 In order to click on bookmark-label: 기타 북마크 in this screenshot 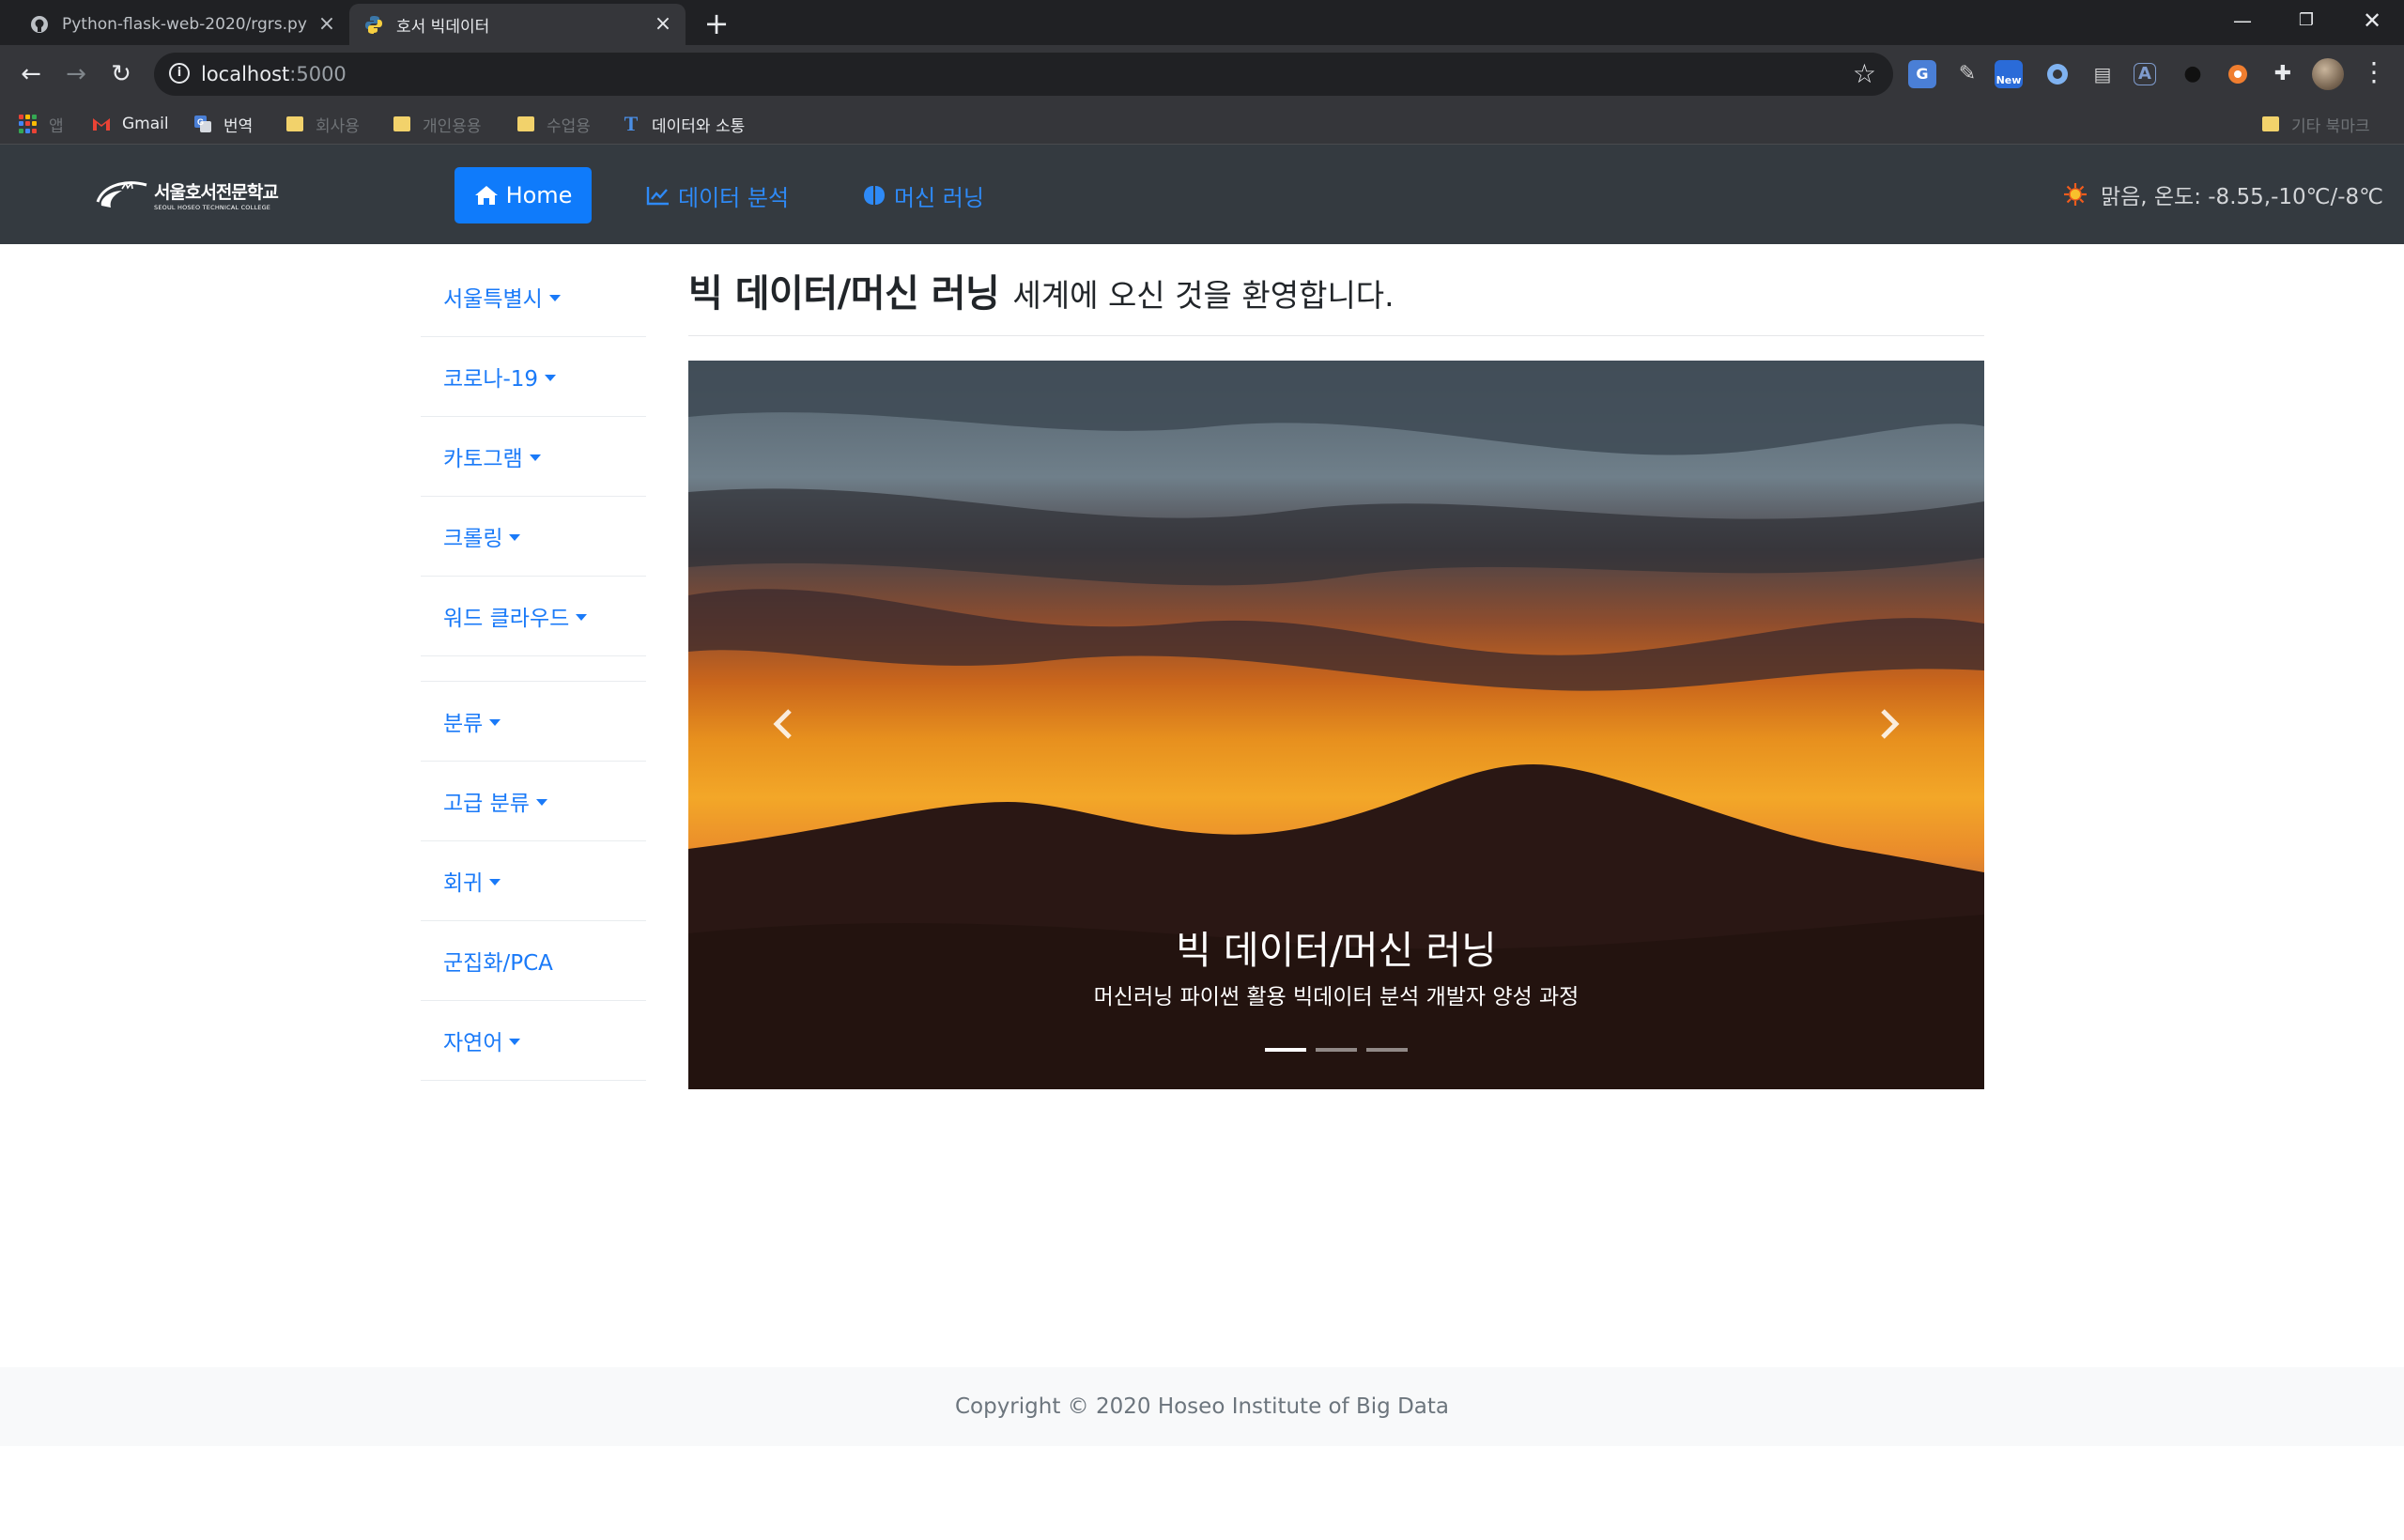, I will do `click(2330, 126)`.